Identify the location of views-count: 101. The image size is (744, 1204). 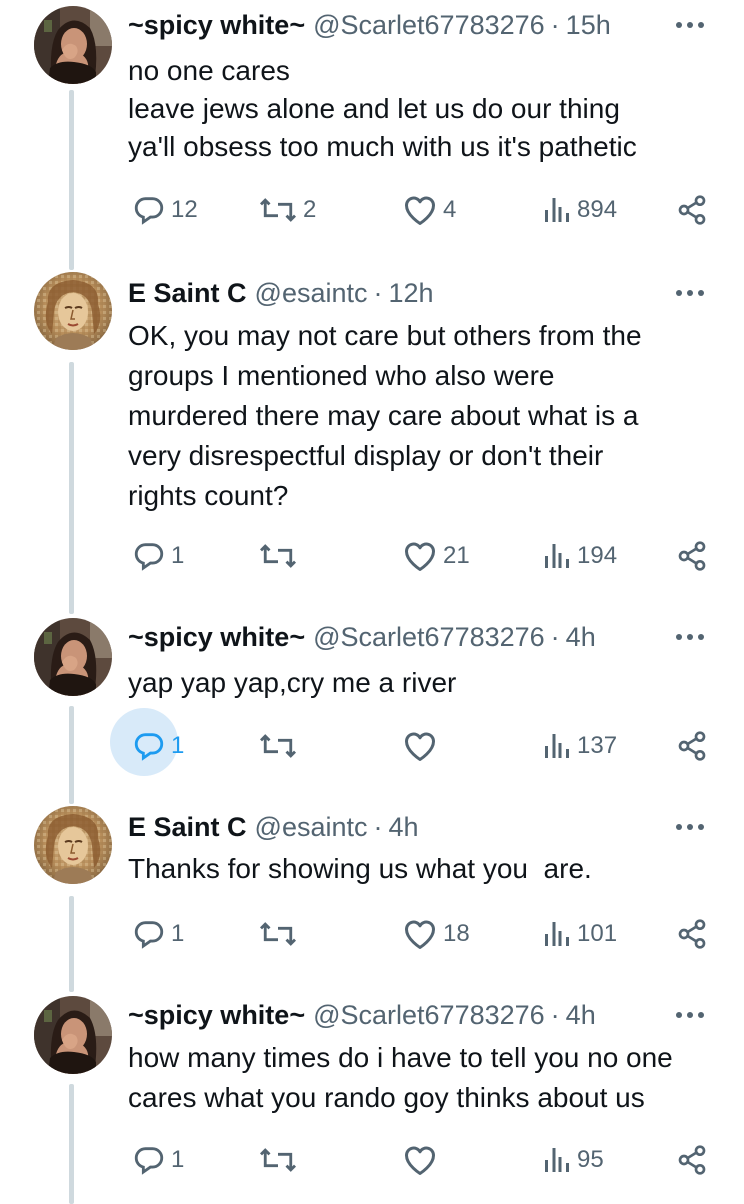
(597, 933).